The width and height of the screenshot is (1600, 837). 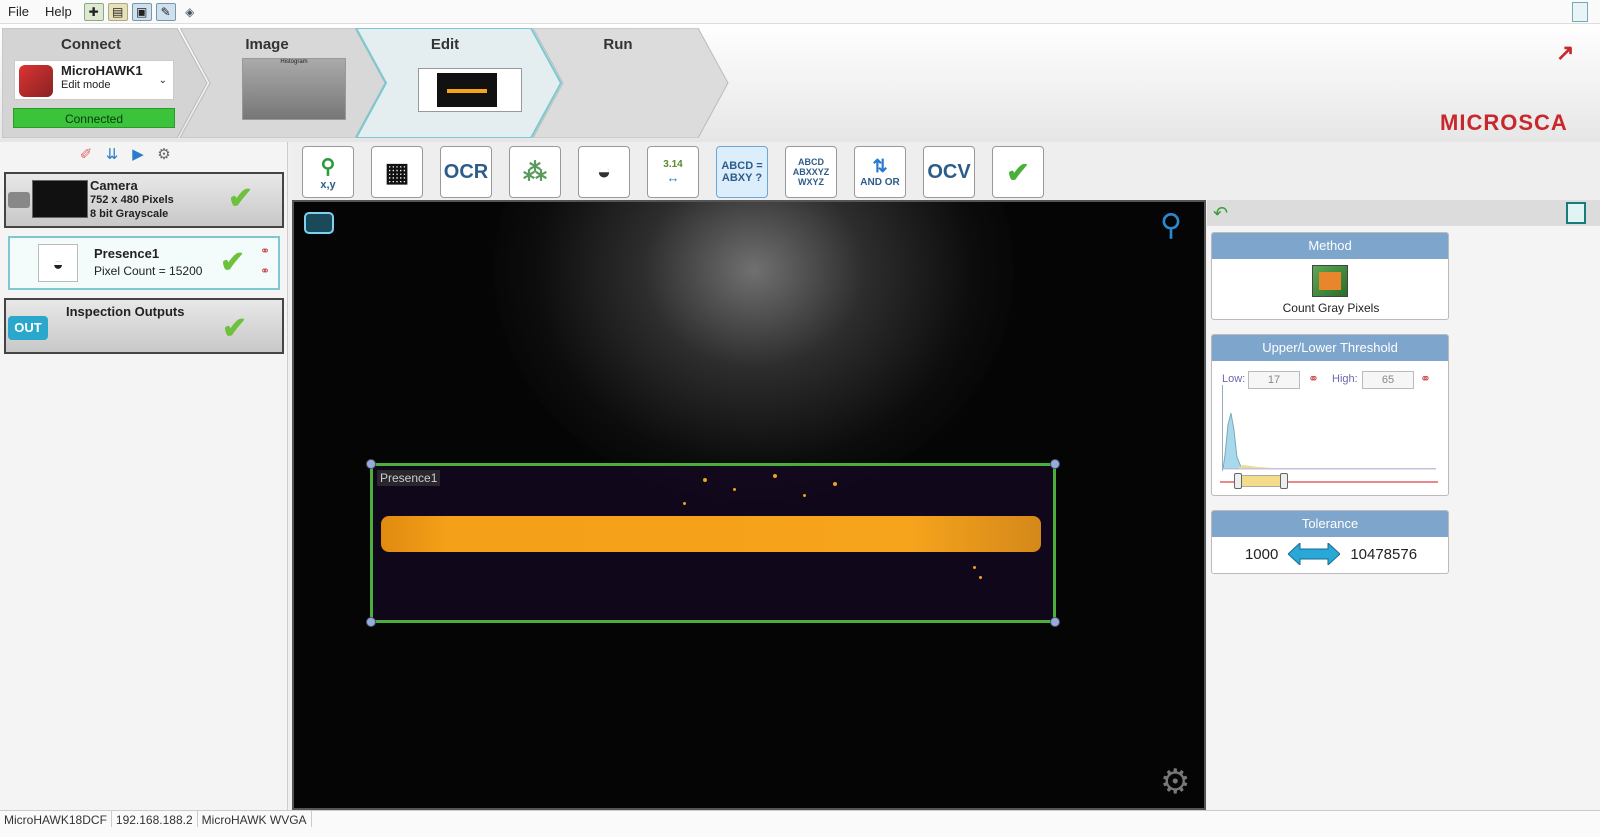 I want to click on presence-tool: ◒, so click(x=604, y=172).